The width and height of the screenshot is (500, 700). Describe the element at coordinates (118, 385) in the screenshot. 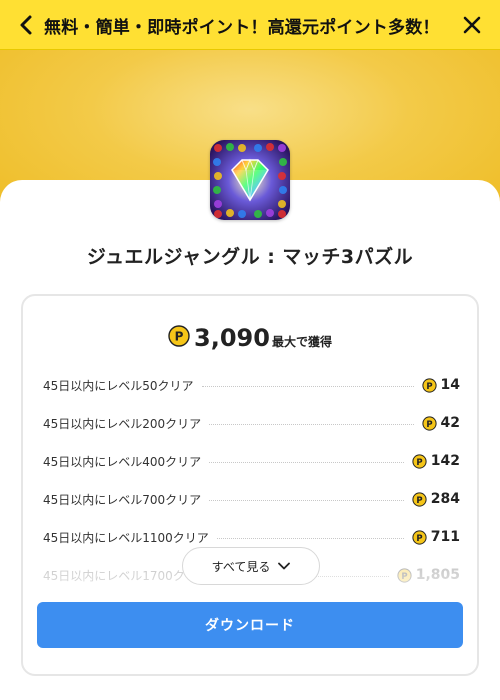

I see `task-label: 45日以内にレベル50クリア` at that location.